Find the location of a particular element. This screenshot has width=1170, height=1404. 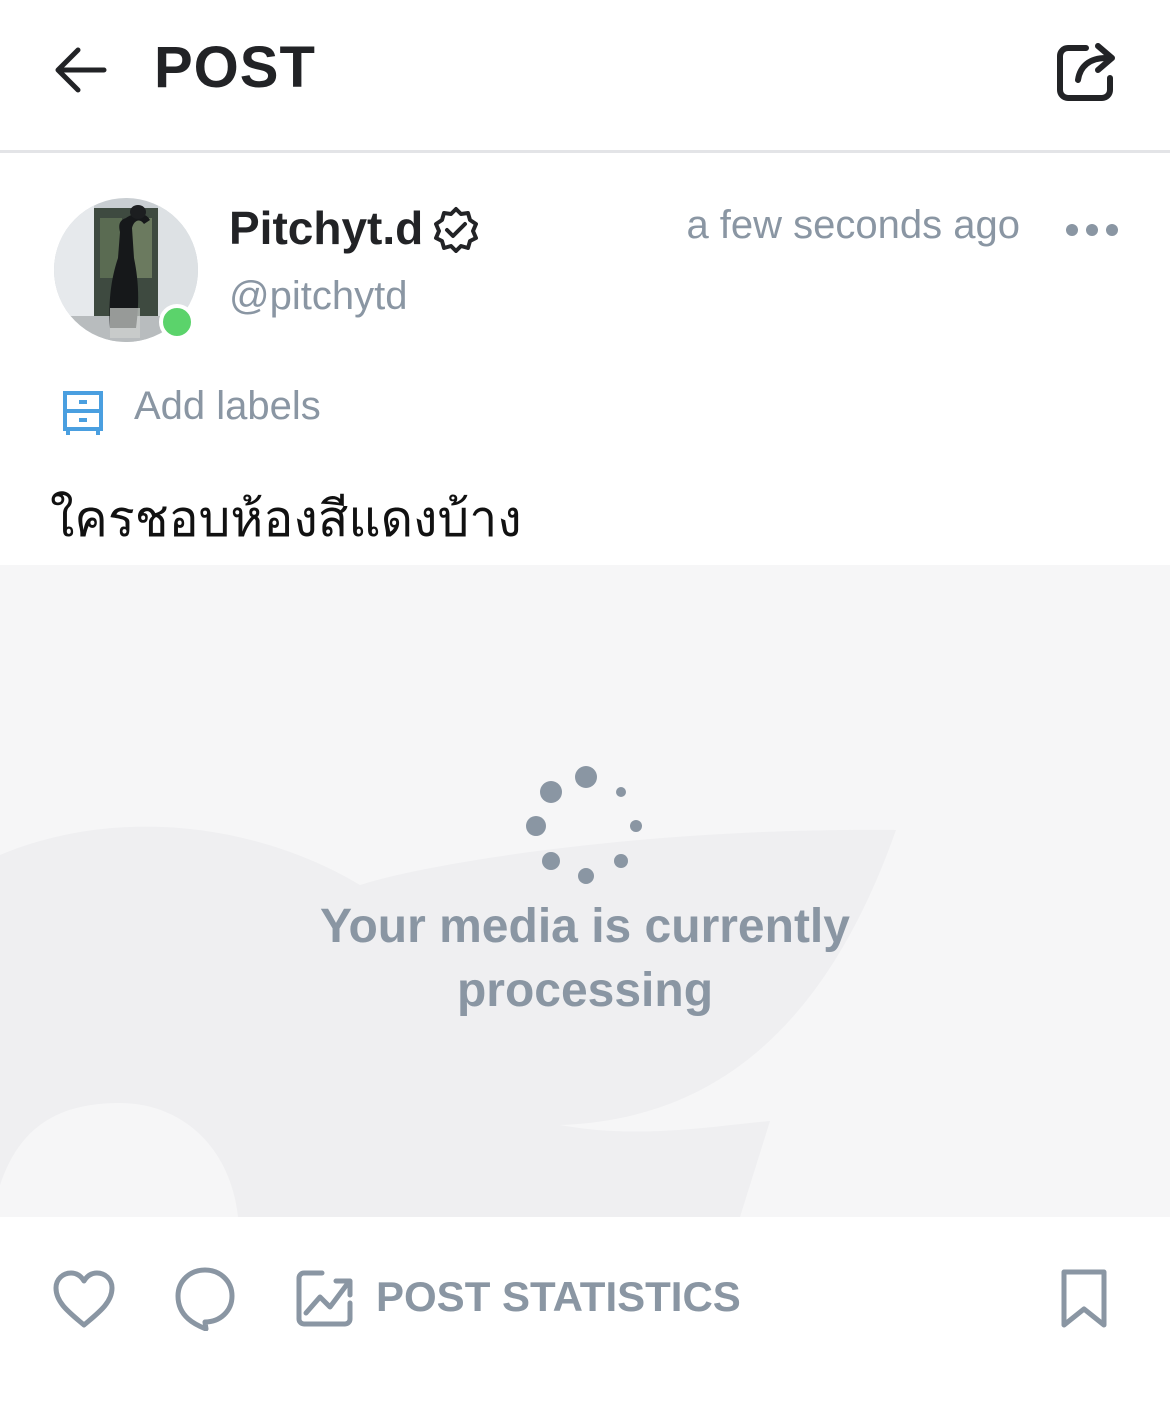

share-icon is located at coordinates (1086, 72).